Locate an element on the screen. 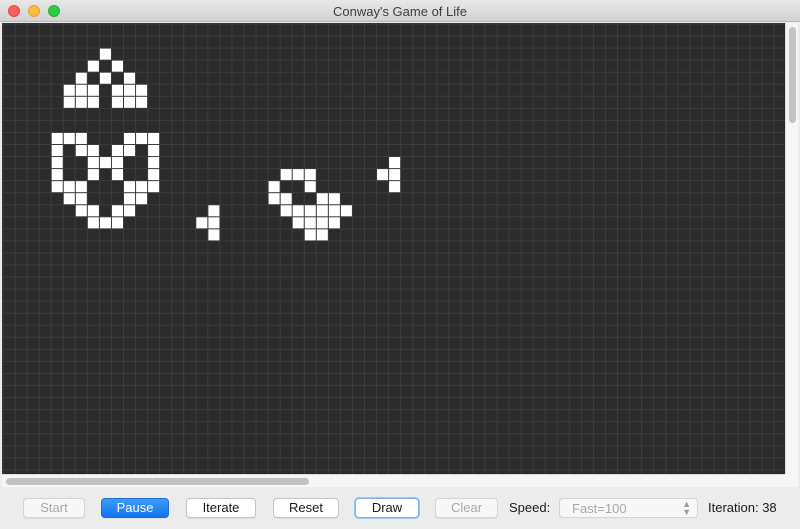  speed-select-value: Fast=100 is located at coordinates (599, 508).